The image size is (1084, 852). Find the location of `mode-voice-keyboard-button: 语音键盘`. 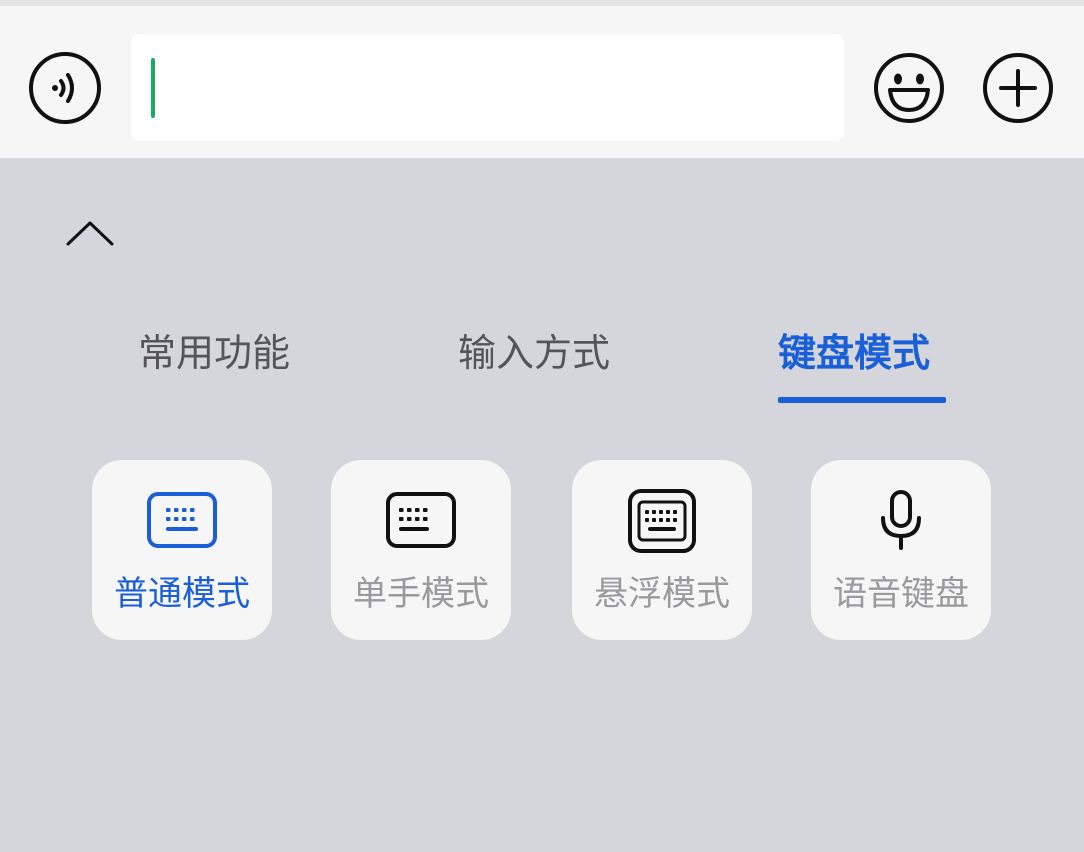

mode-voice-keyboard-button: 语音键盘 is located at coordinates (901, 550).